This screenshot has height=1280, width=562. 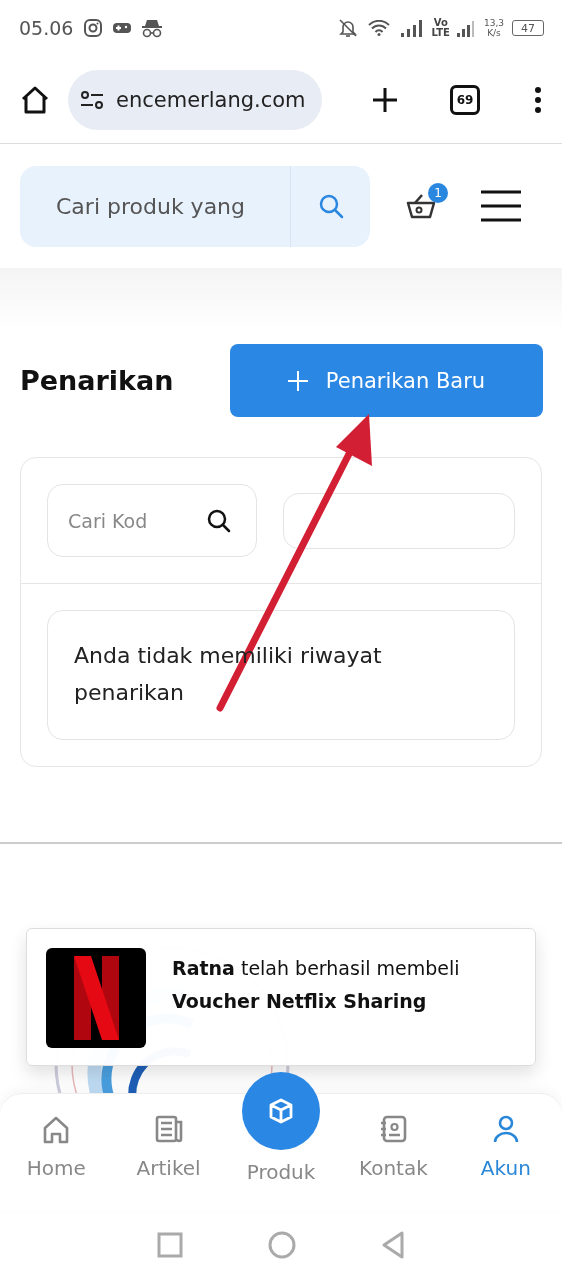 I want to click on status-time: 05.06, so click(x=46, y=28).